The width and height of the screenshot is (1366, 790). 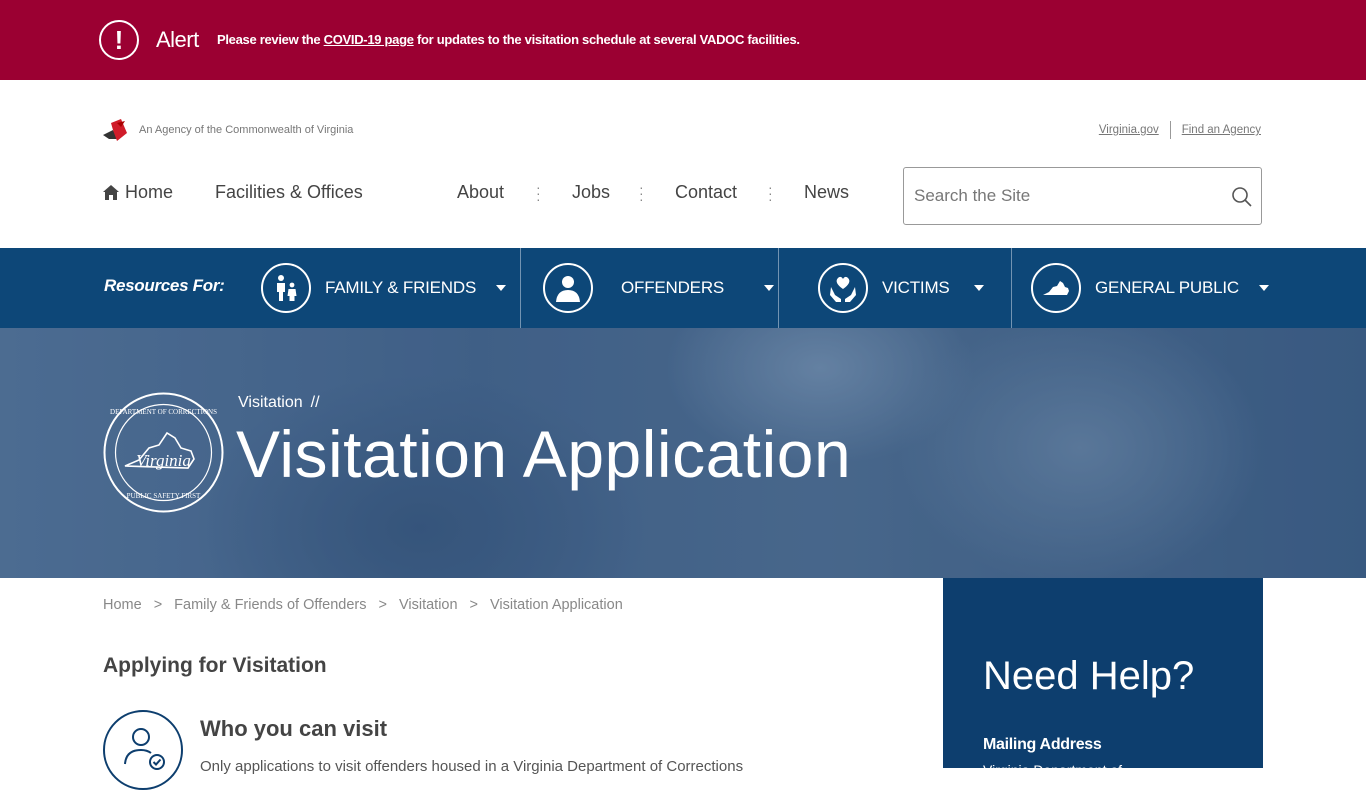 I want to click on utility-links: Virginia.gov Find an Agency, so click(x=1180, y=130).